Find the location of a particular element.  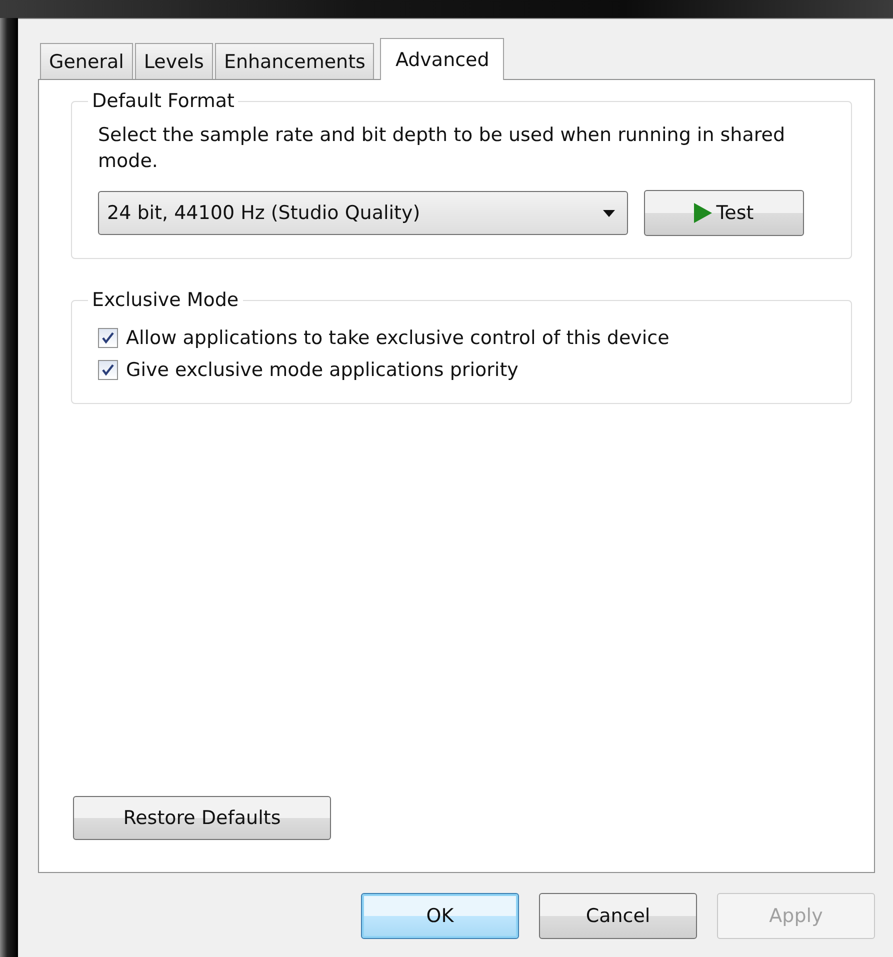

caret-icon is located at coordinates (609, 213).